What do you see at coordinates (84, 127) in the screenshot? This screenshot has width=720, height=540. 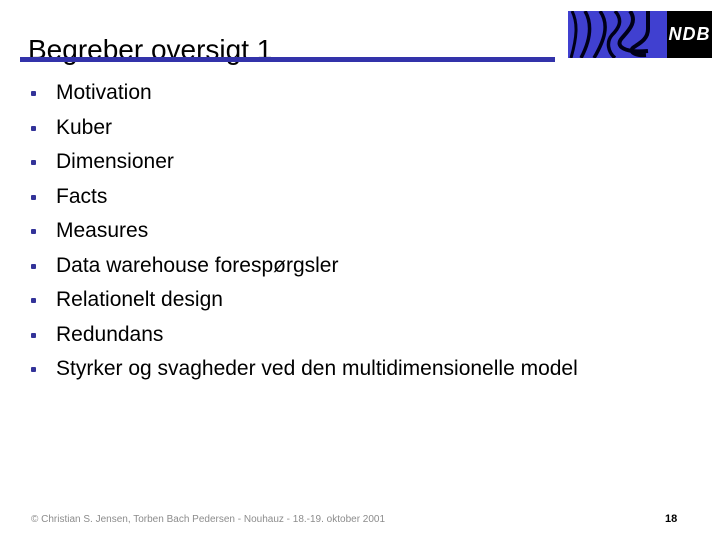 I see `list-item-label: Kuber` at bounding box center [84, 127].